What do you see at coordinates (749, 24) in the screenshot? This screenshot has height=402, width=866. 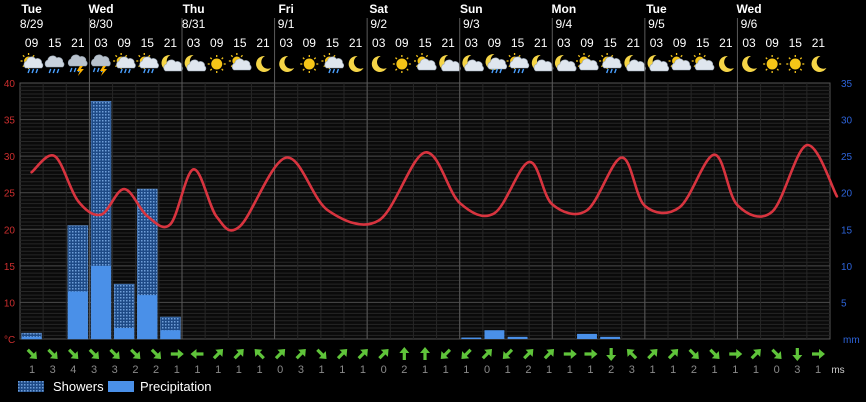 I see `day-date: 9/6` at bounding box center [749, 24].